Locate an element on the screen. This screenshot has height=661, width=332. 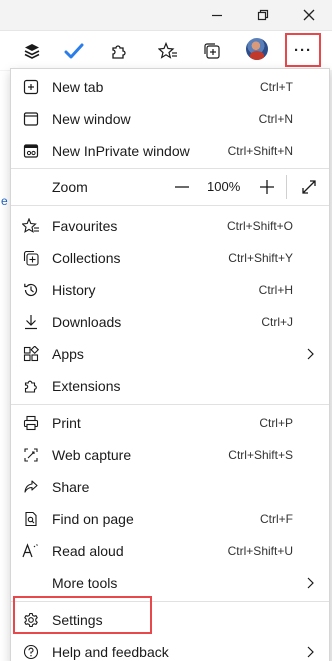
menu-label: Help and feedback is located at coordinates (110, 652).